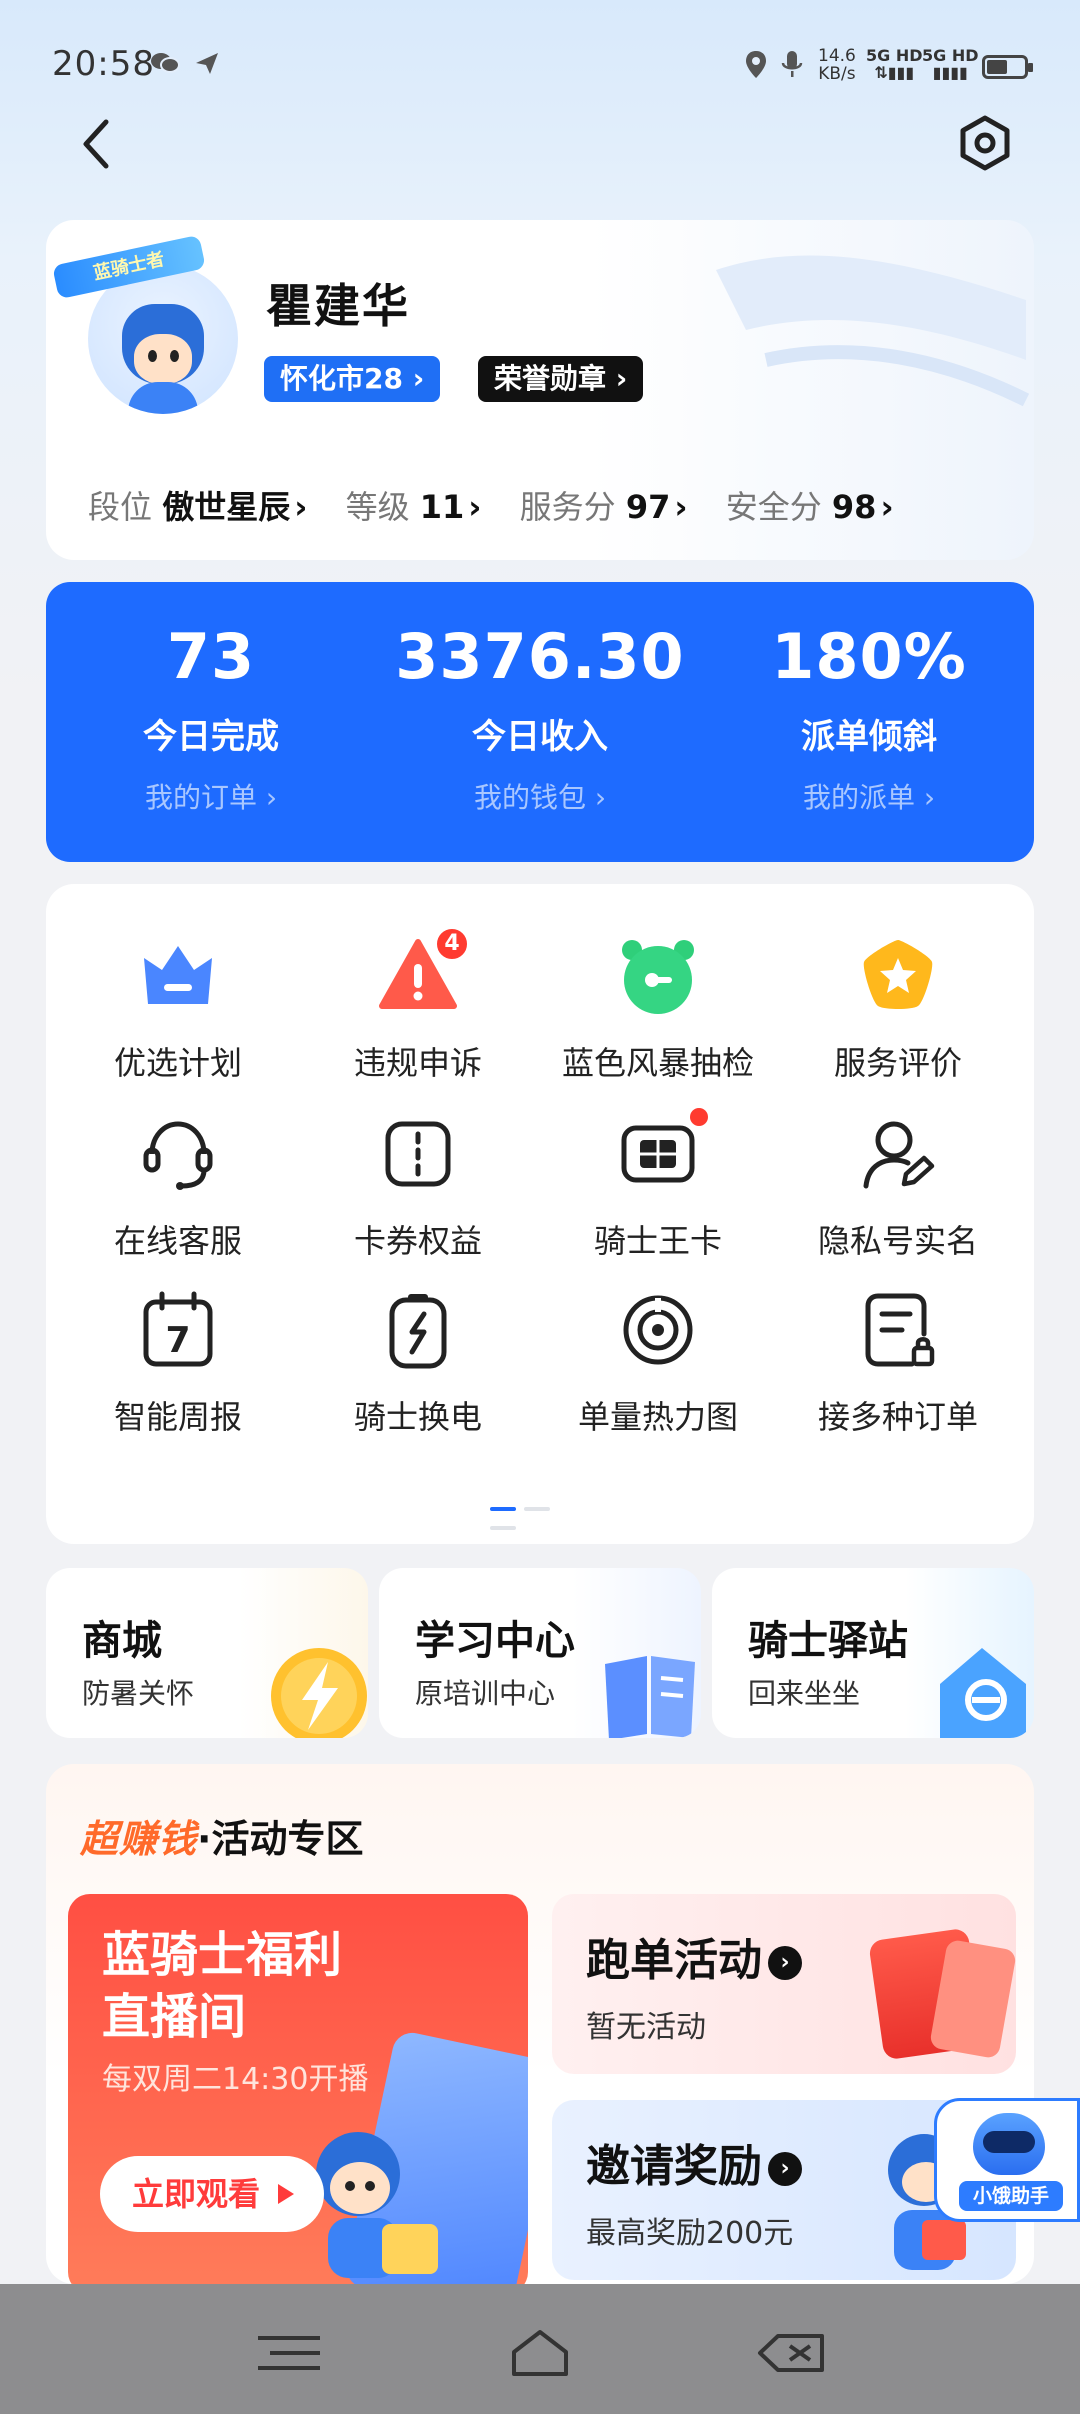  Describe the element at coordinates (837, 65) in the screenshot. I see `network-speed: 14.6 KB/s` at that location.